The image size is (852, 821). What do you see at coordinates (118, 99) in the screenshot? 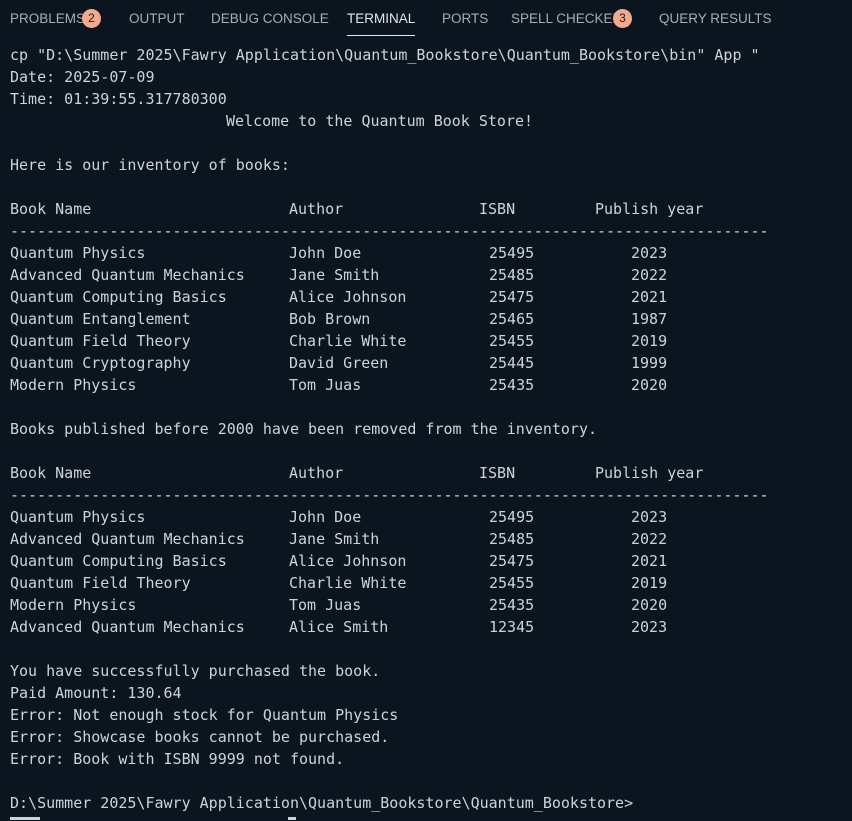
I see `time-line: Time: 01:39:55.317780300` at bounding box center [118, 99].